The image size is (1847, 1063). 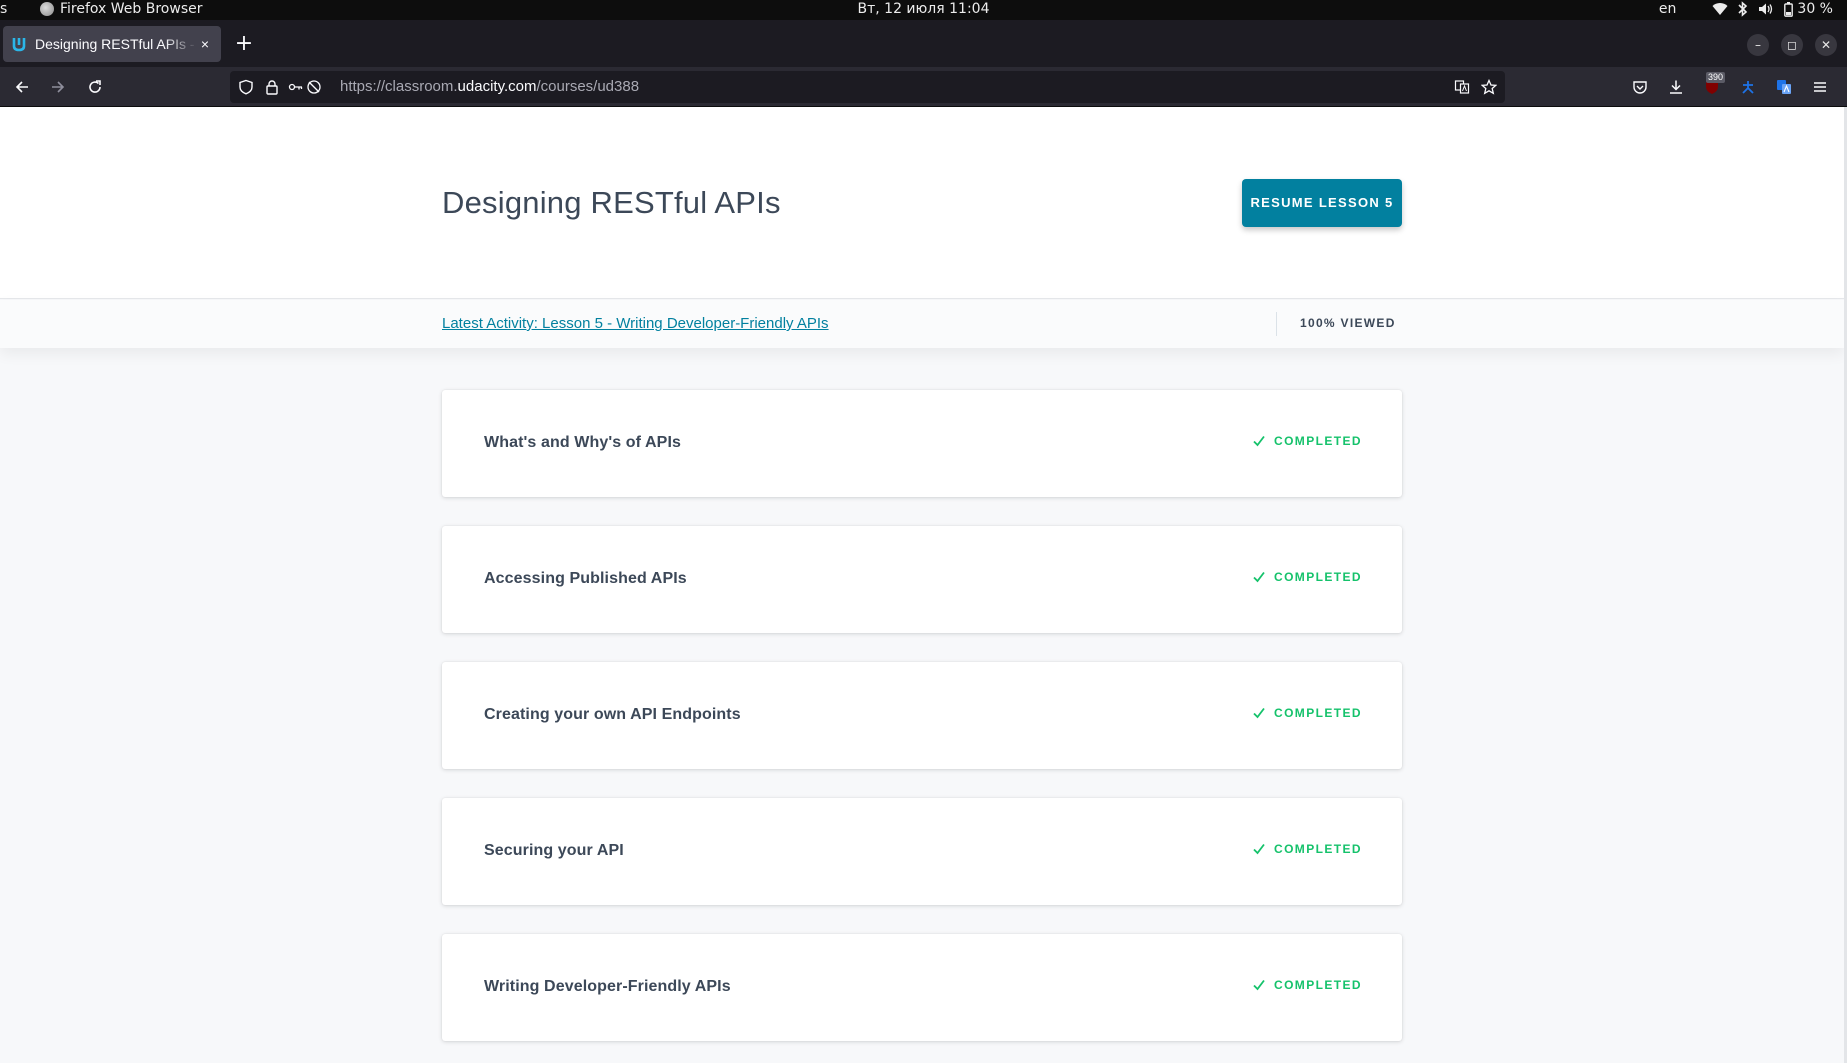 I want to click on downloads-button, so click(x=1676, y=87).